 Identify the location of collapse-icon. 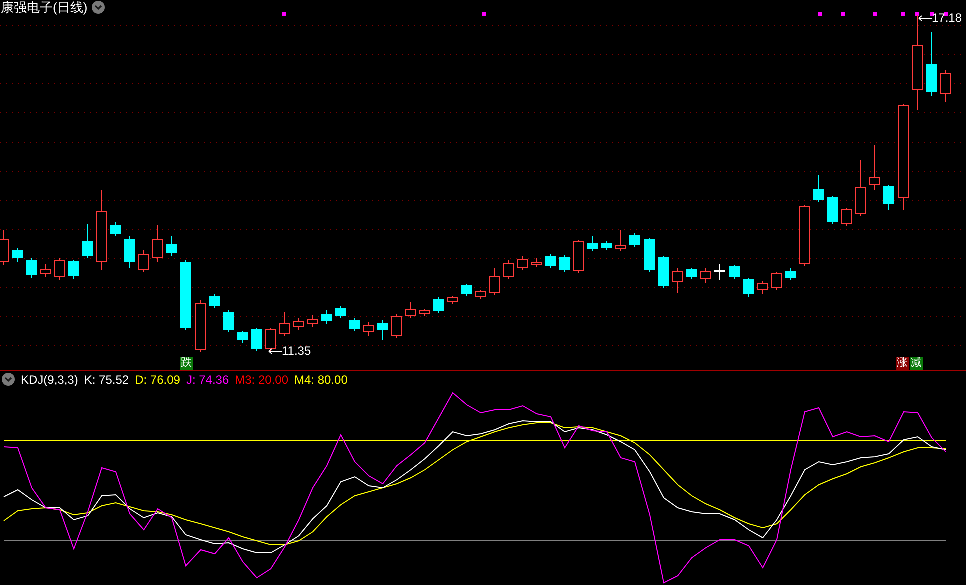
(8, 379).